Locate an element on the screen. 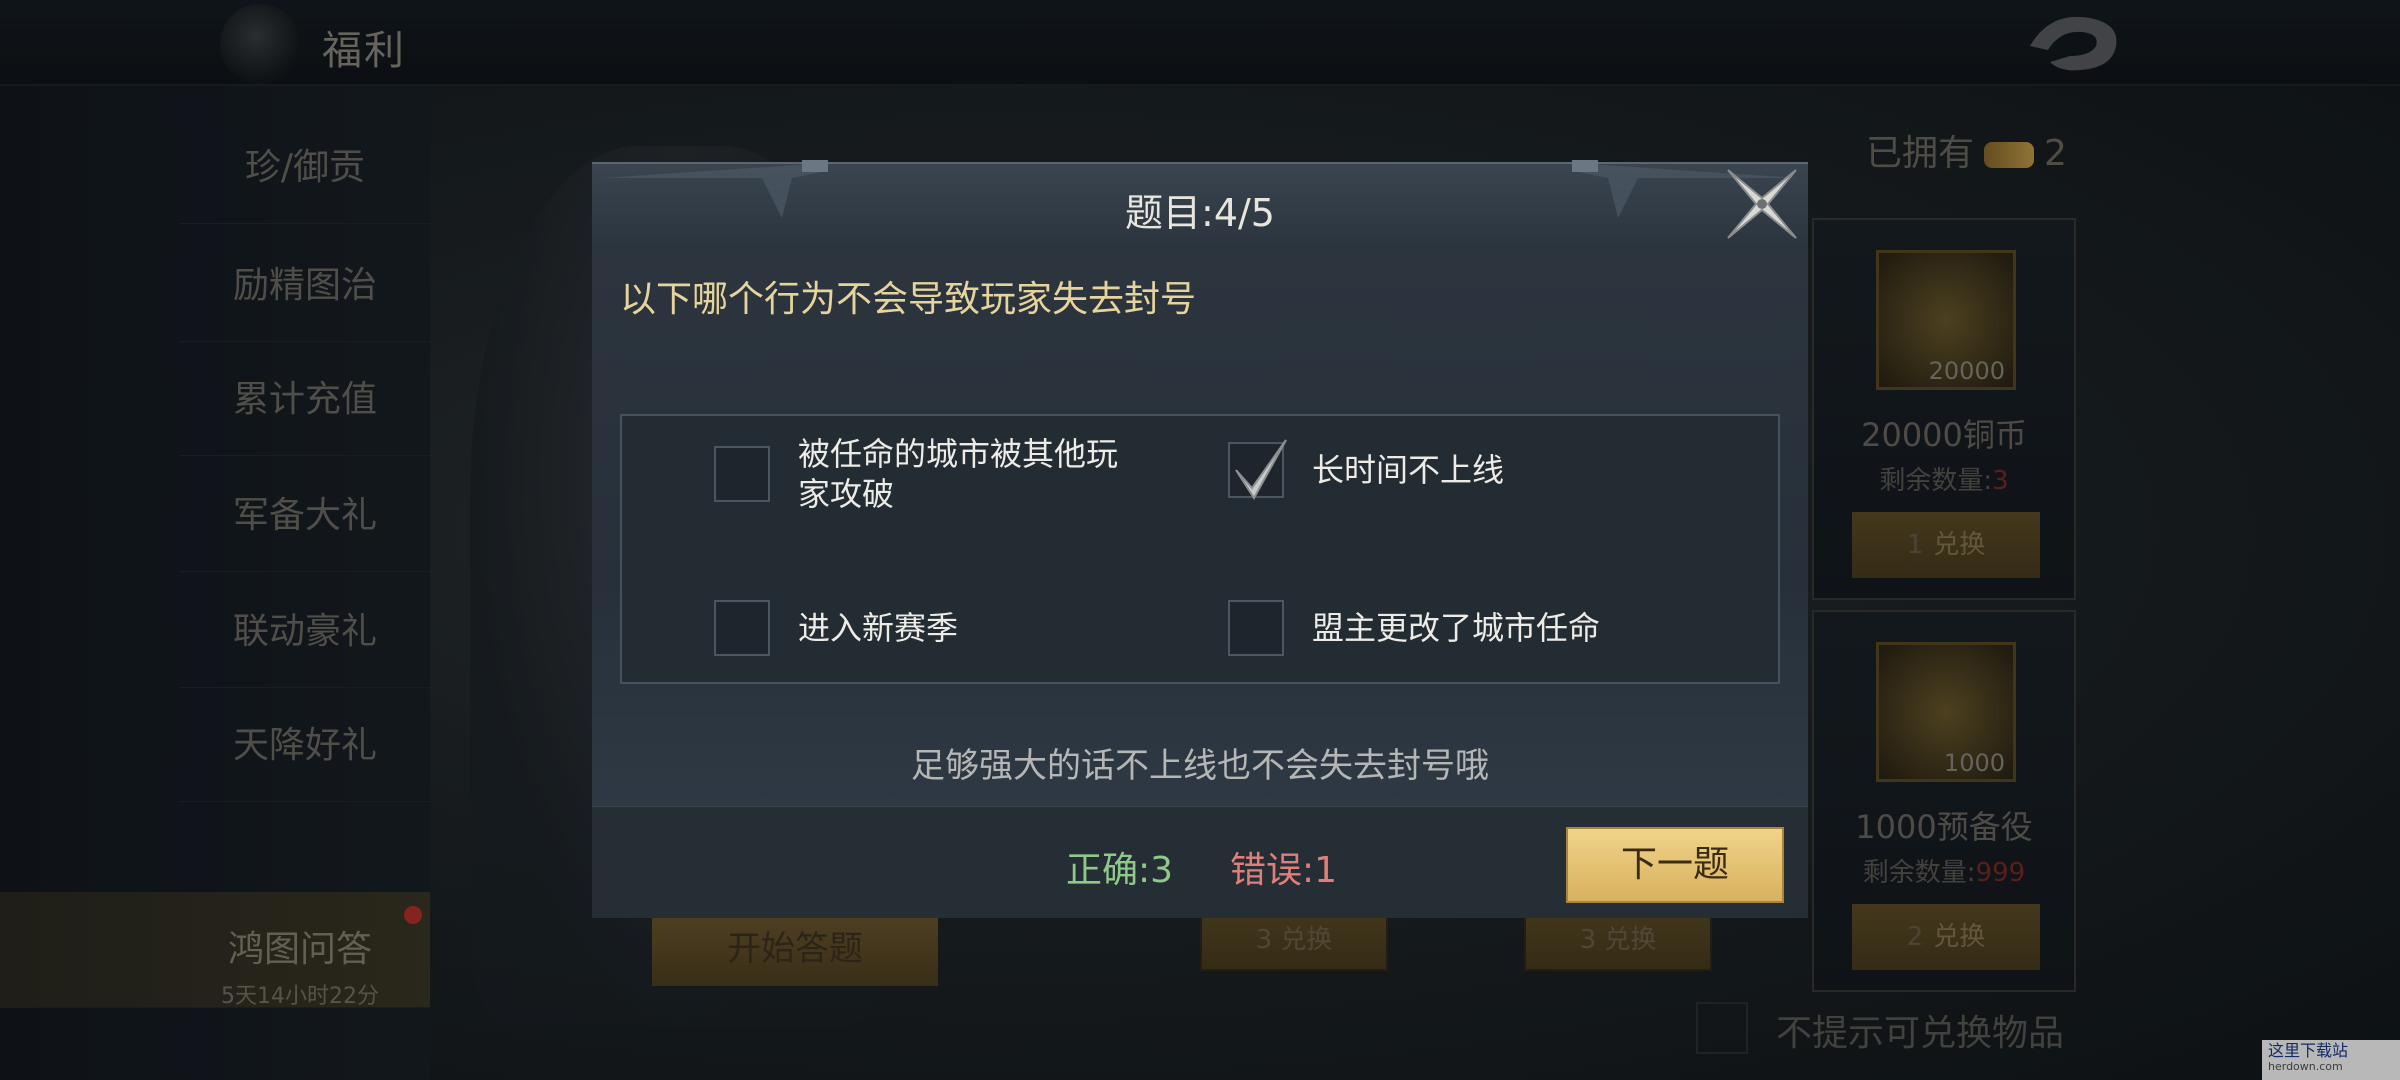 The image size is (2400, 1080). option-label-line: 家攻破 is located at coordinates (846, 494).